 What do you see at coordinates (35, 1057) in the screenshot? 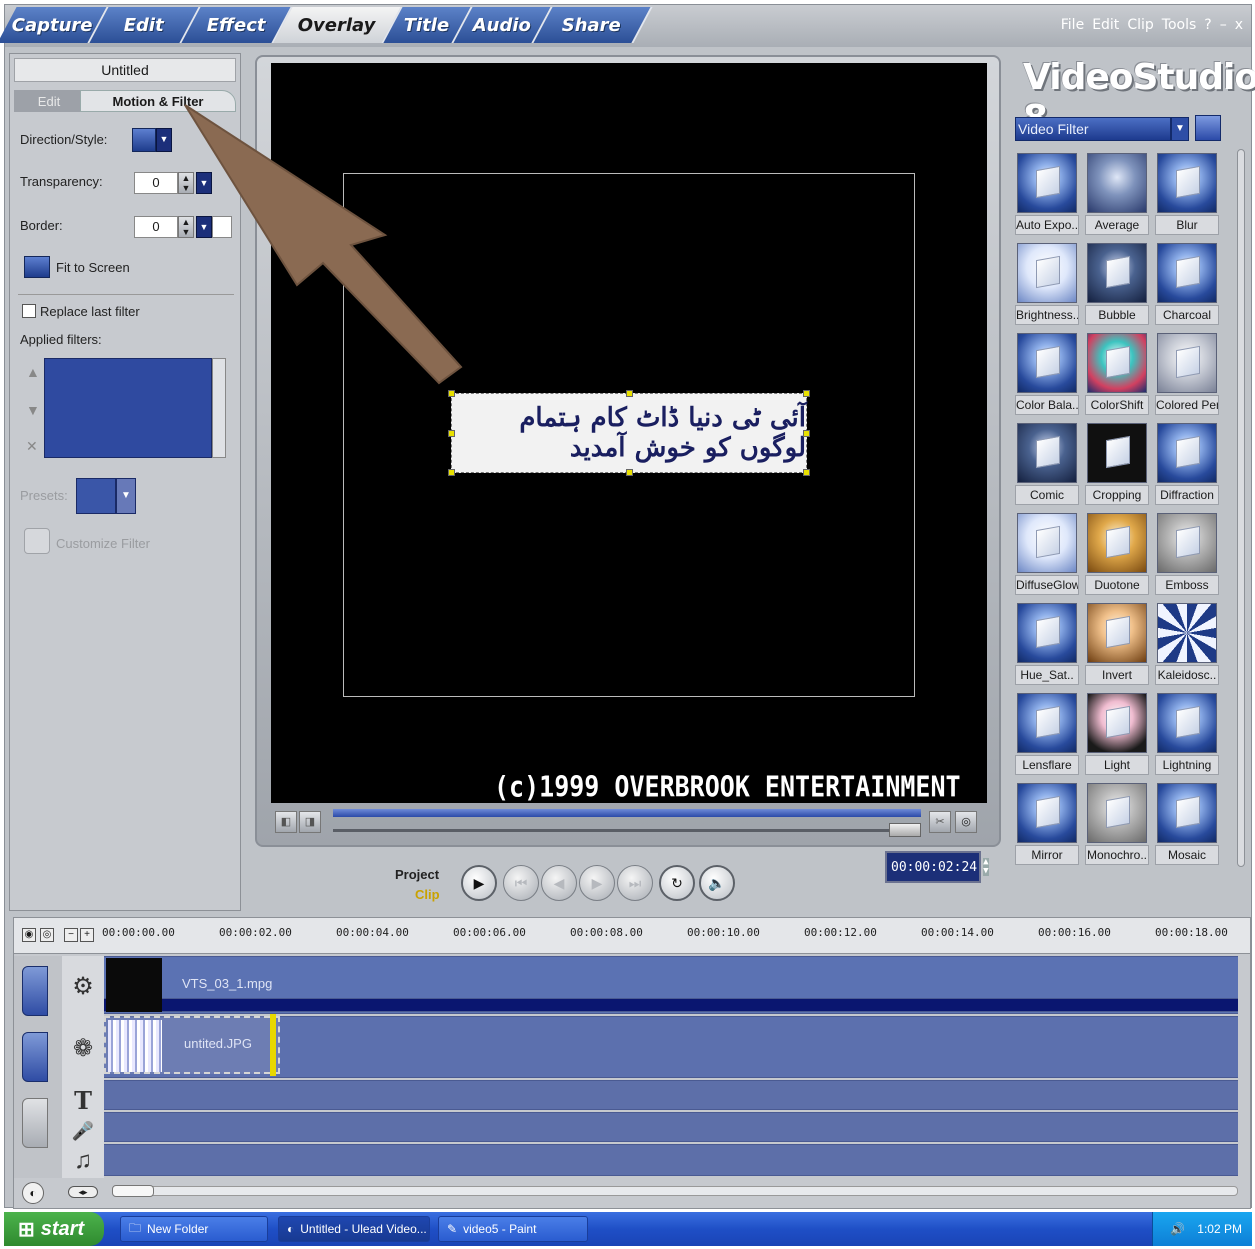
I see `overlay-track-tab` at bounding box center [35, 1057].